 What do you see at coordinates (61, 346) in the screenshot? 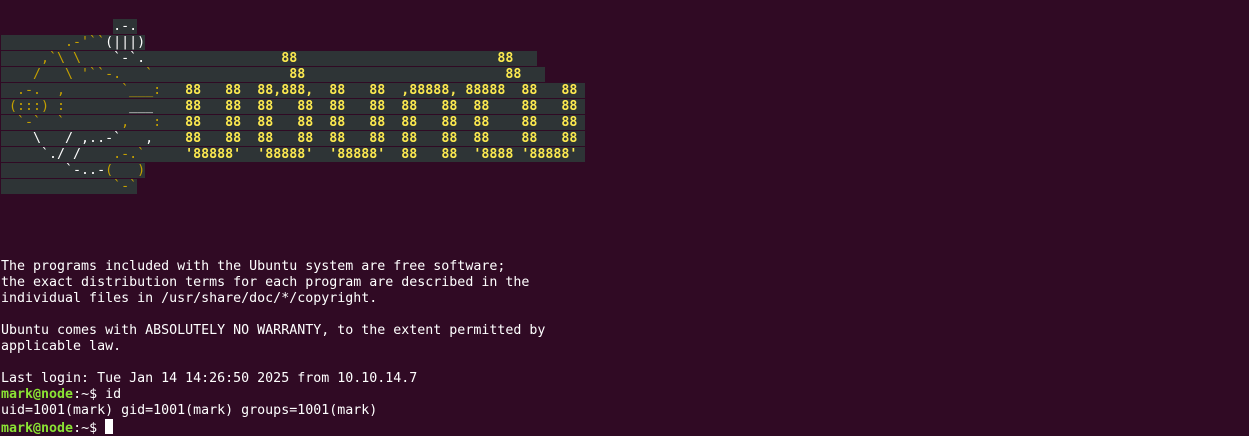
I see `motd-line: applicable law.` at bounding box center [61, 346].